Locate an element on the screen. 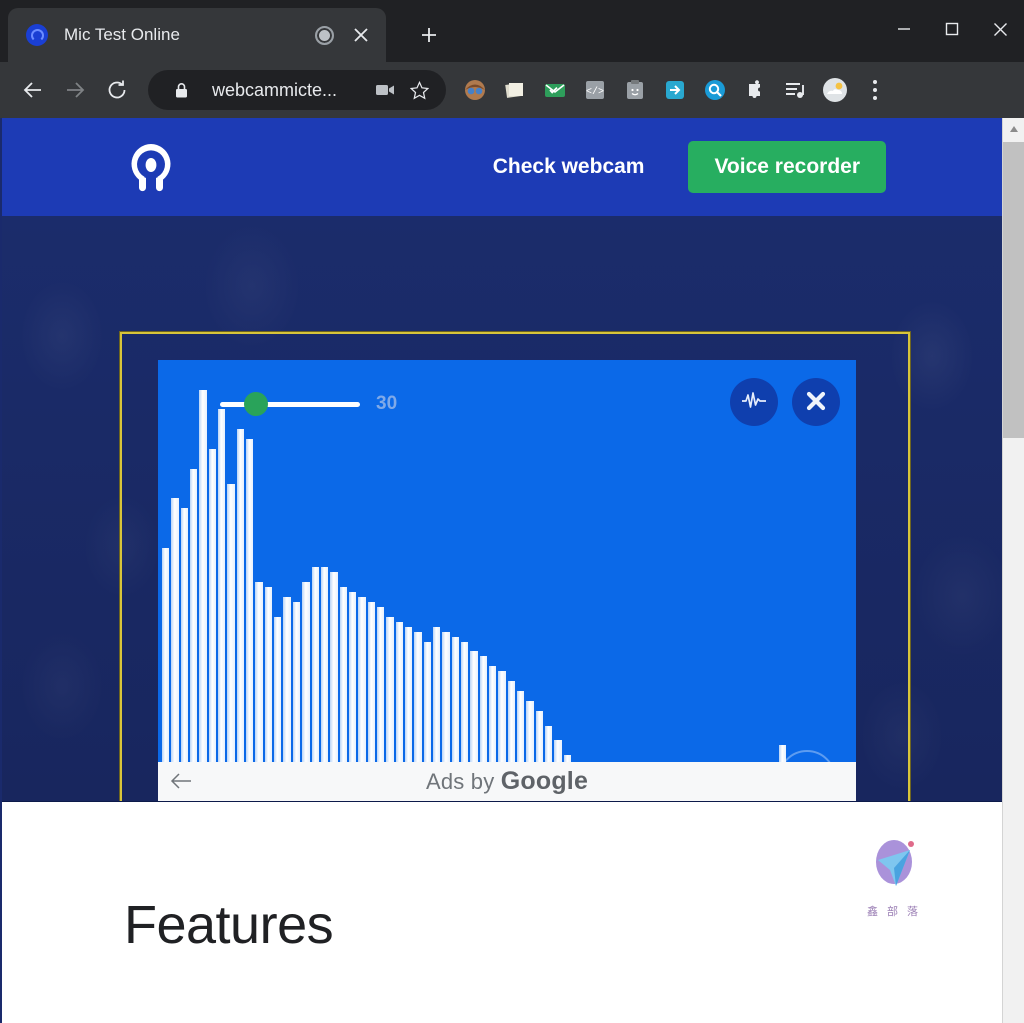 The width and height of the screenshot is (1024, 1023). scroll-up-arrow-icon is located at coordinates (1013, 129).